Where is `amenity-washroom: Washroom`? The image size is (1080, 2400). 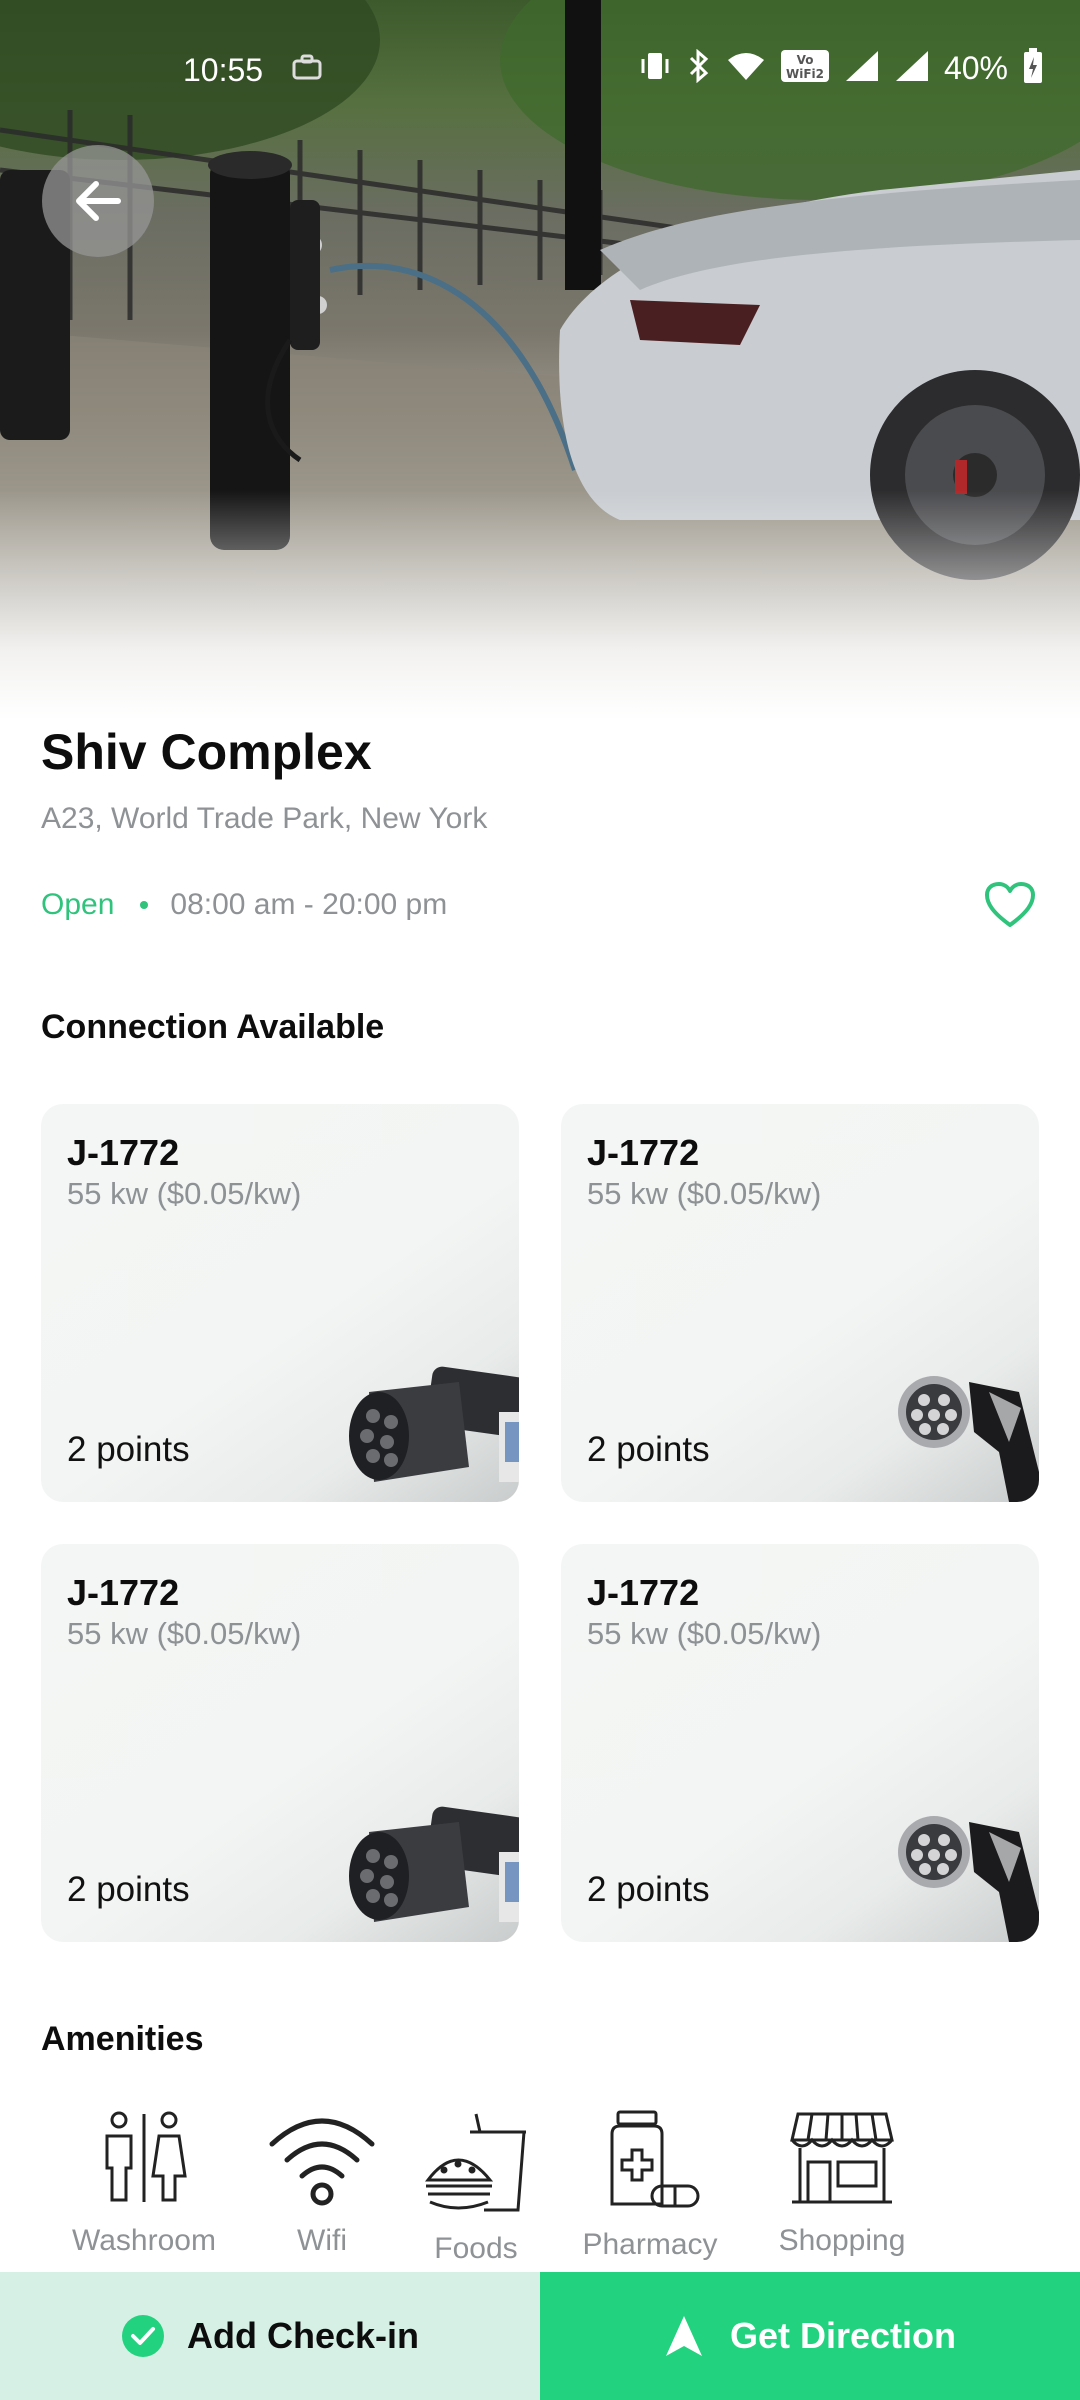 amenity-washroom: Washroom is located at coordinates (144, 2184).